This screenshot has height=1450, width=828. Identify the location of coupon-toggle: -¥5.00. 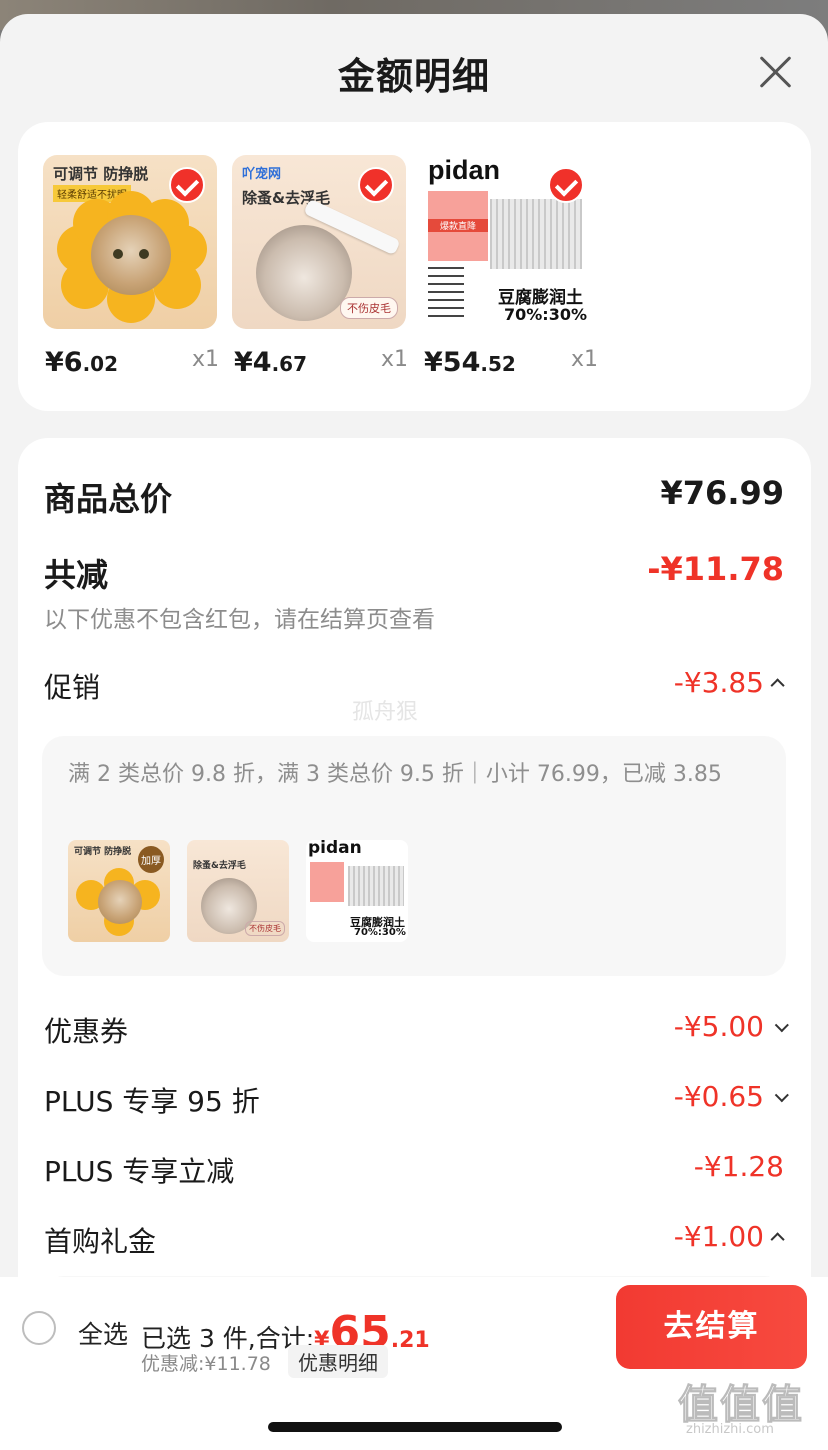
(731, 1026).